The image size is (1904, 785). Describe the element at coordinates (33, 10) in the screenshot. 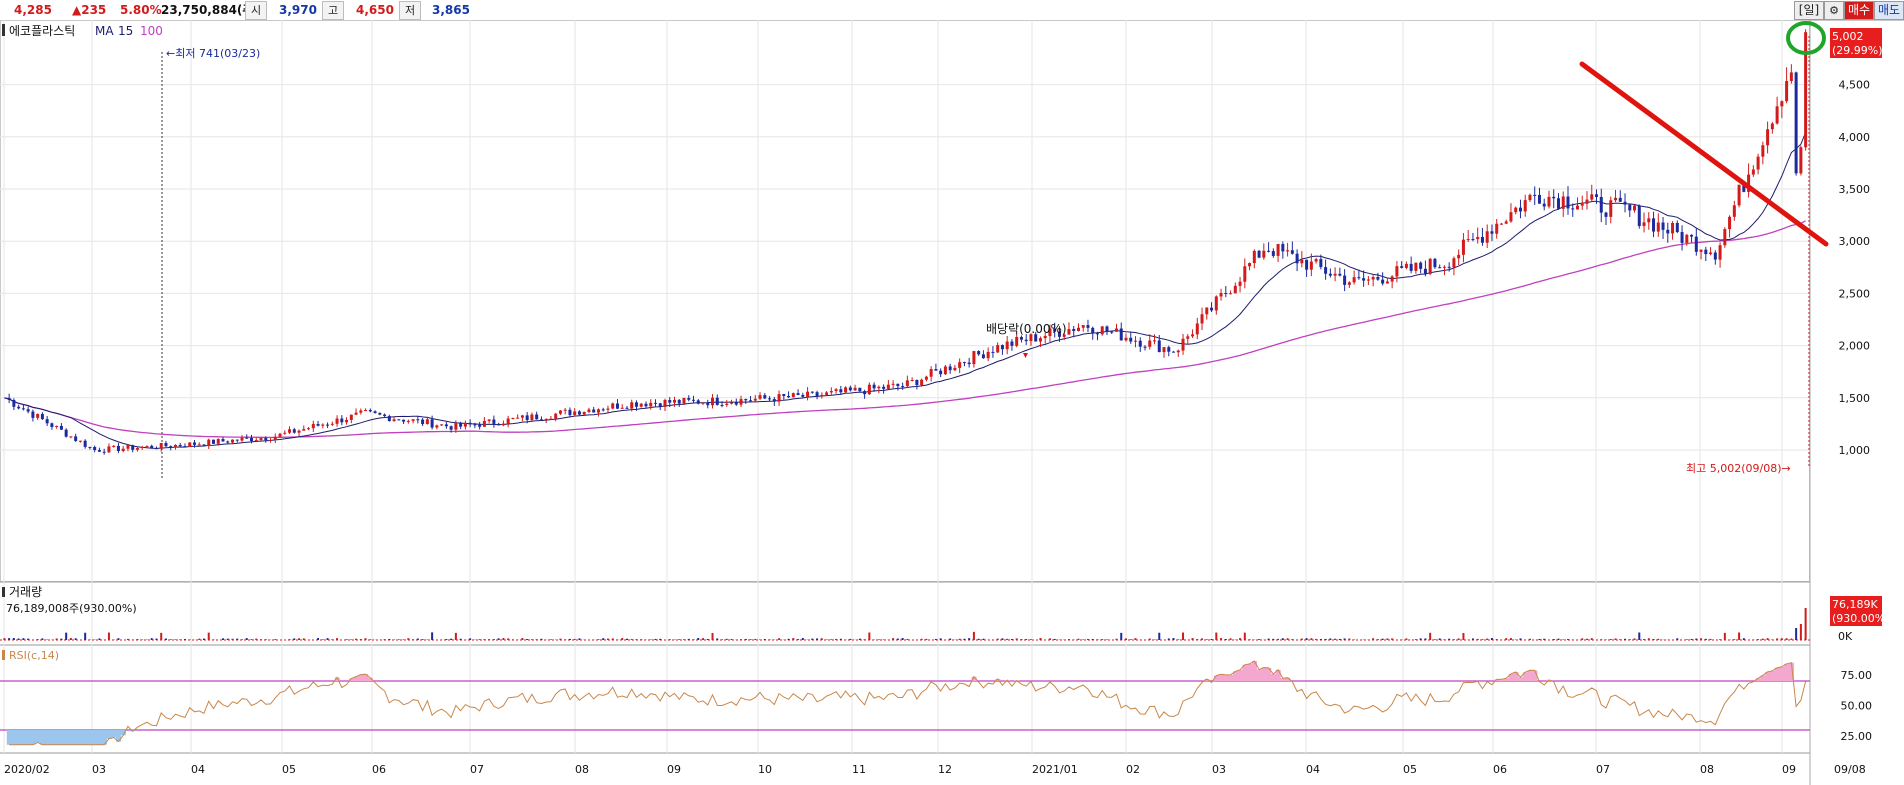

I see `current-price: 4,285` at that location.